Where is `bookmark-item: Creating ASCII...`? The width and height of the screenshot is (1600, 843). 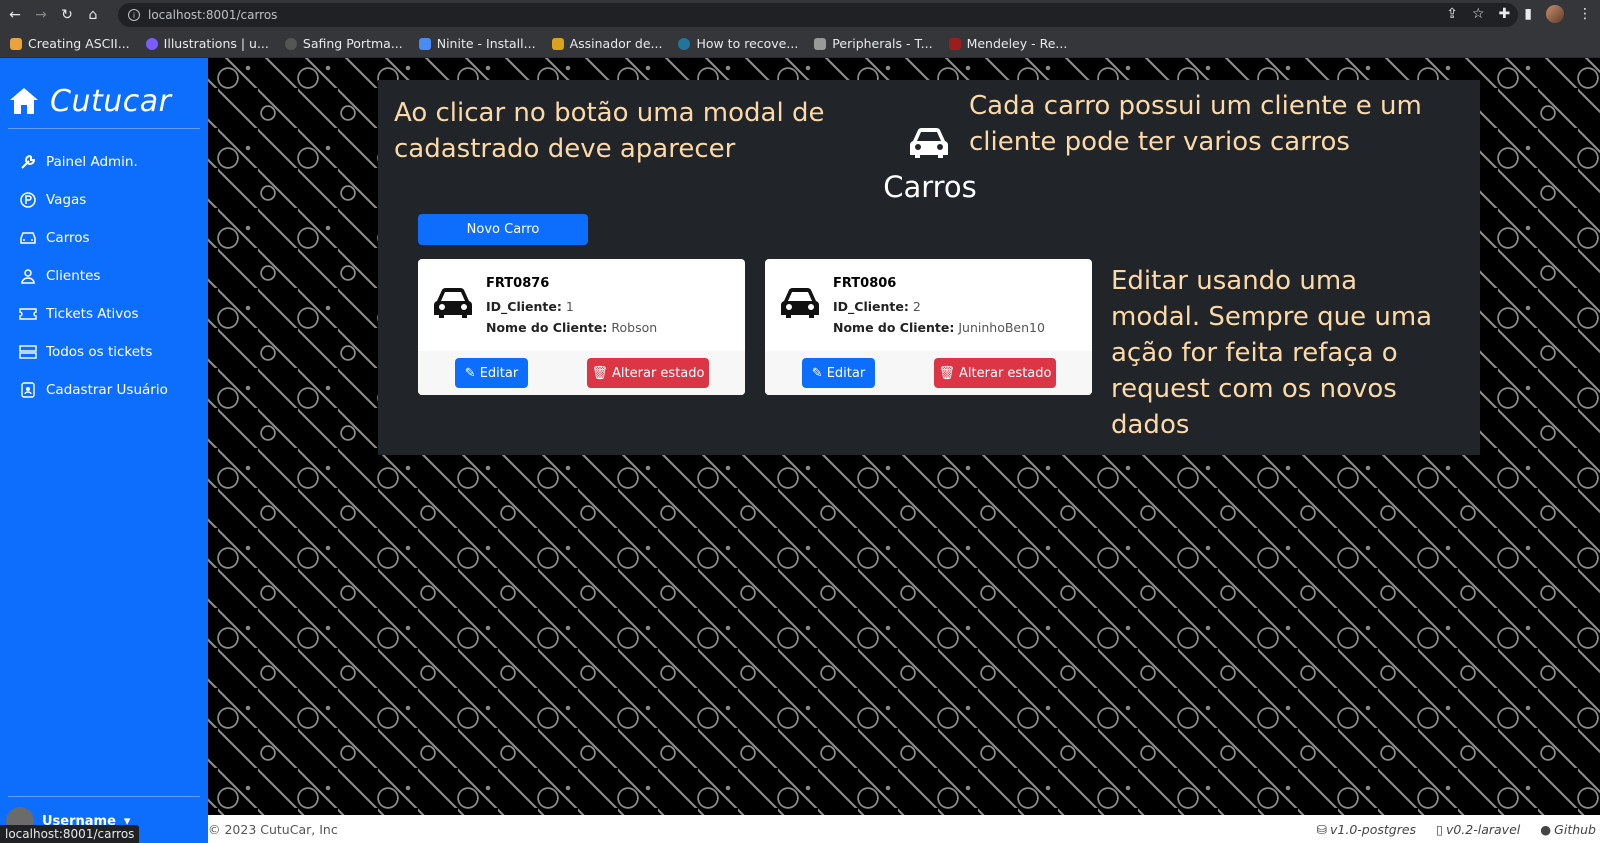 bookmark-item: Creating ASCII... is located at coordinates (70, 43).